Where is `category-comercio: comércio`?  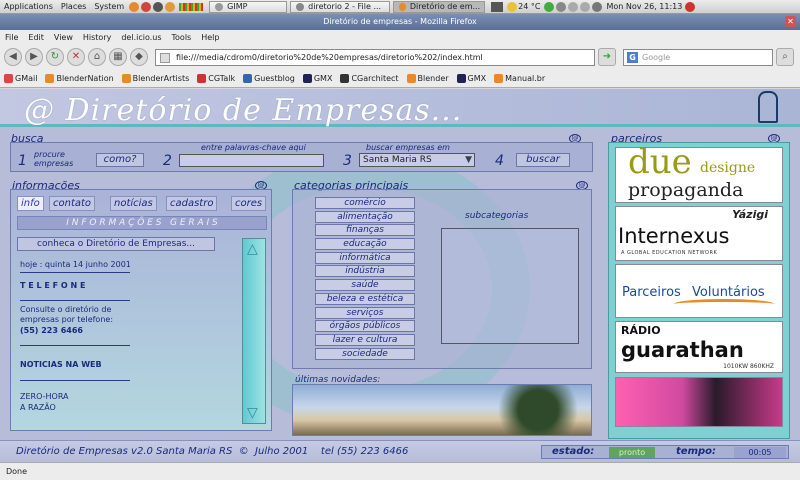
category-comercio: comércio is located at coordinates (365, 203).